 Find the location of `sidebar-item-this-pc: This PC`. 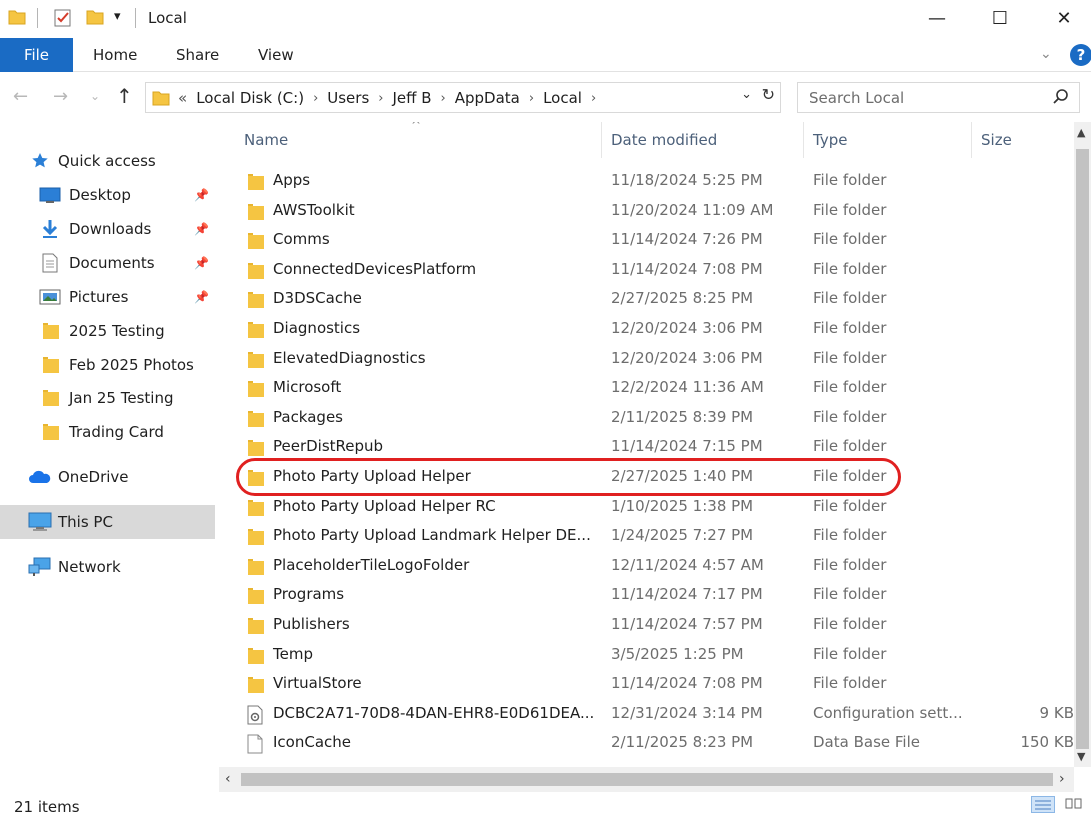

sidebar-item-this-pc: This PC is located at coordinates (107, 522).